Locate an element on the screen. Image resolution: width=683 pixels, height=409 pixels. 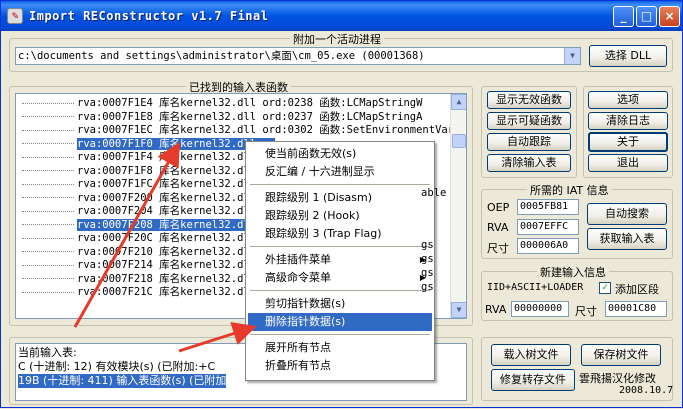
scroll-up-icon: ▲ is located at coordinates (458, 102).